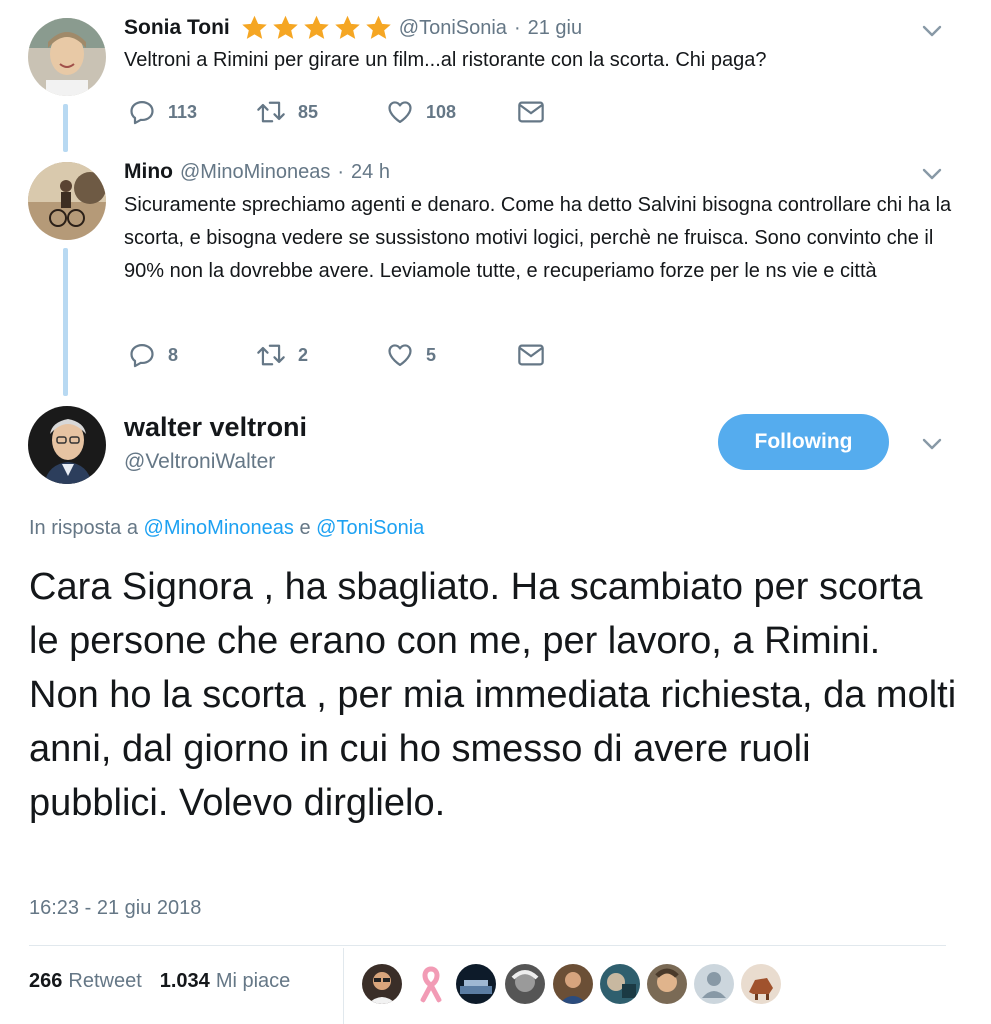 The height and width of the screenshot is (1024, 991). Describe the element at coordinates (321, 112) in the screenshot. I see `retweet-button: 85` at that location.